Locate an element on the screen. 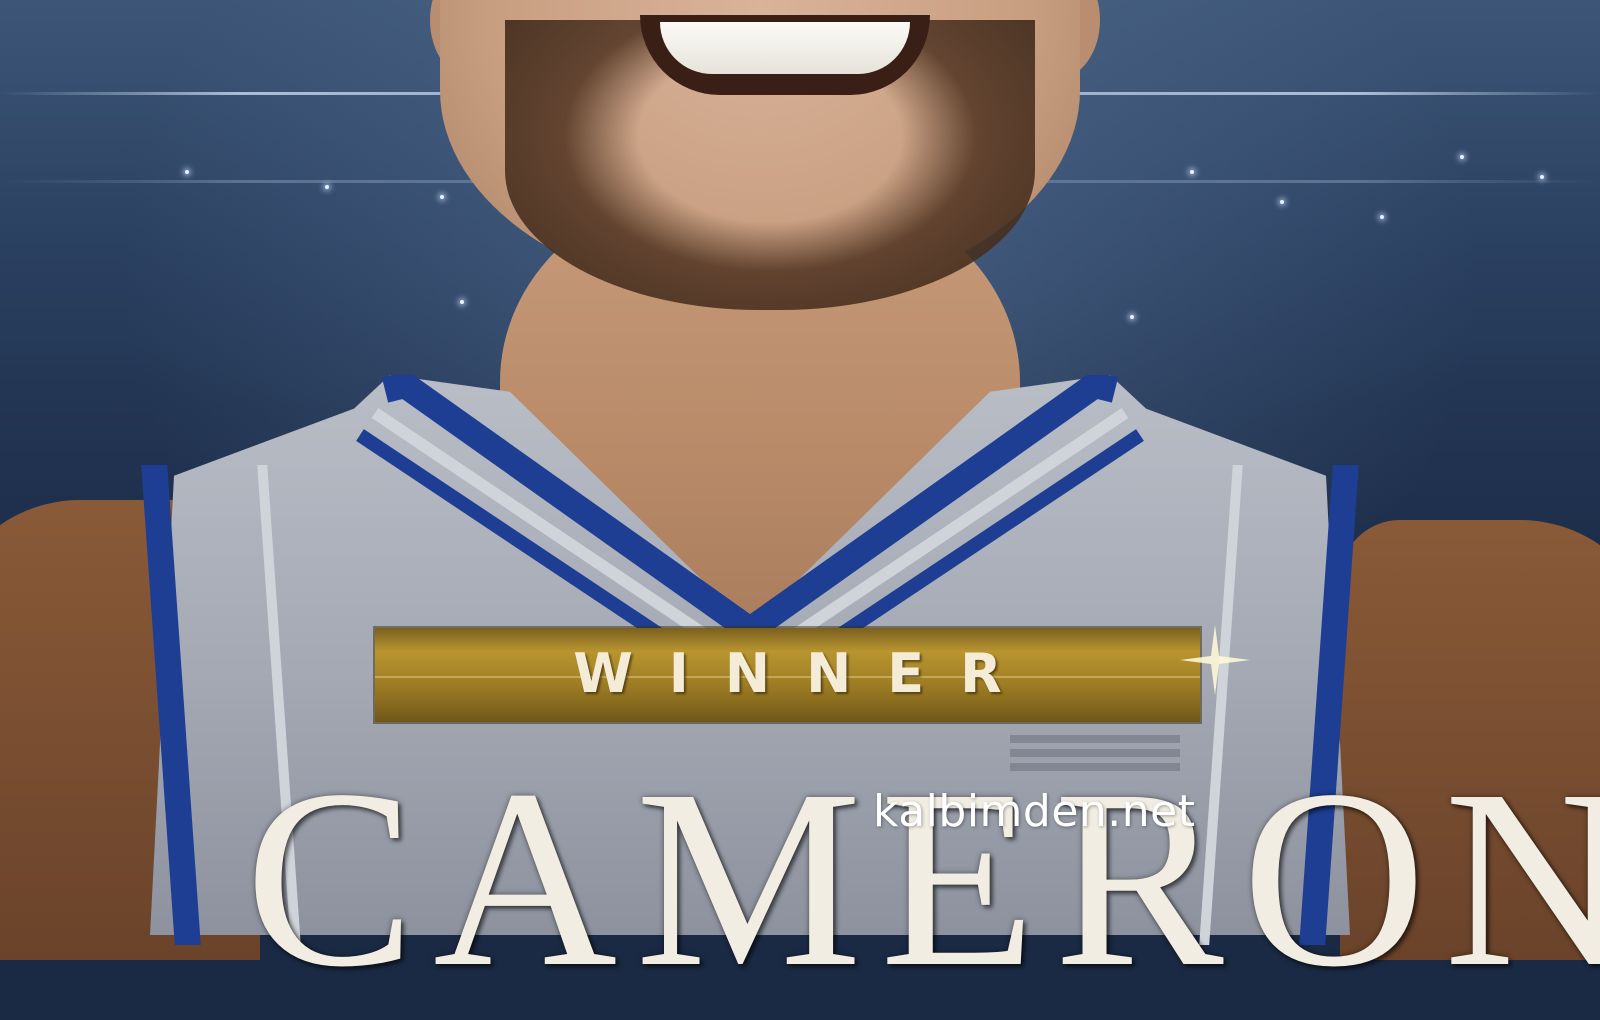 This screenshot has width=1600, height=1020. sparkle-star-icon is located at coordinates (1215, 660).